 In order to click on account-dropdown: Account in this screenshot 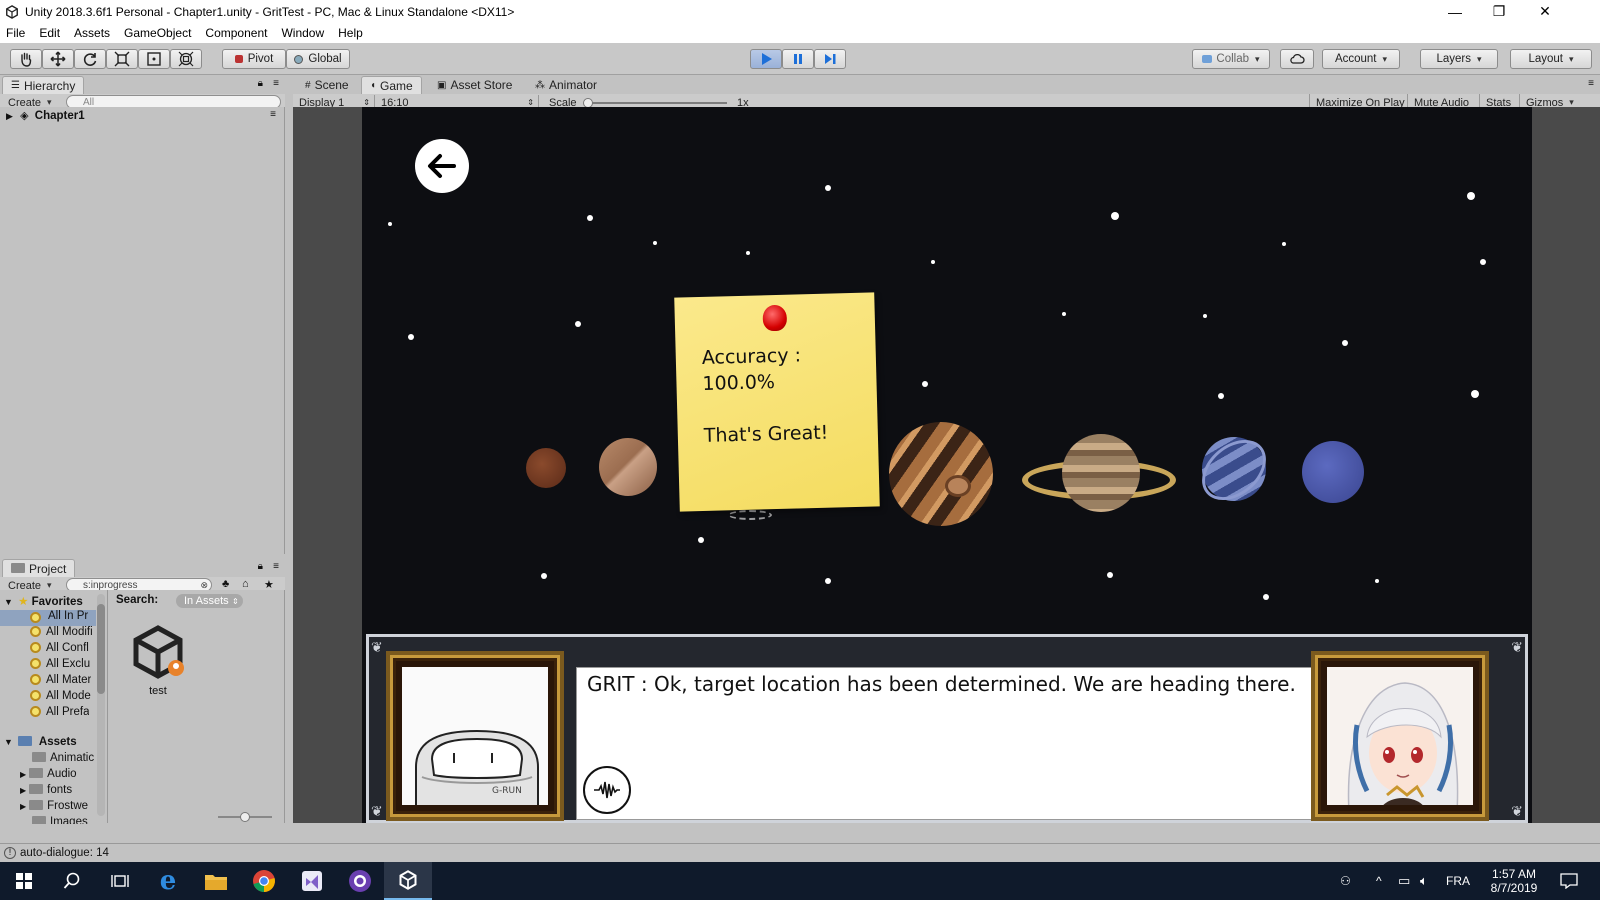, I will do `click(1361, 59)`.